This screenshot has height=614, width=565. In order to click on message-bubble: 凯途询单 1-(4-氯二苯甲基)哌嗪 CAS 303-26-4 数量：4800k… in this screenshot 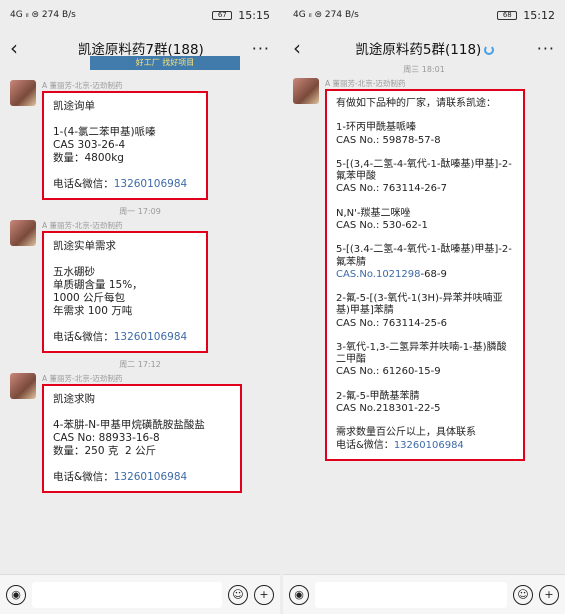, I will do `click(125, 145)`.